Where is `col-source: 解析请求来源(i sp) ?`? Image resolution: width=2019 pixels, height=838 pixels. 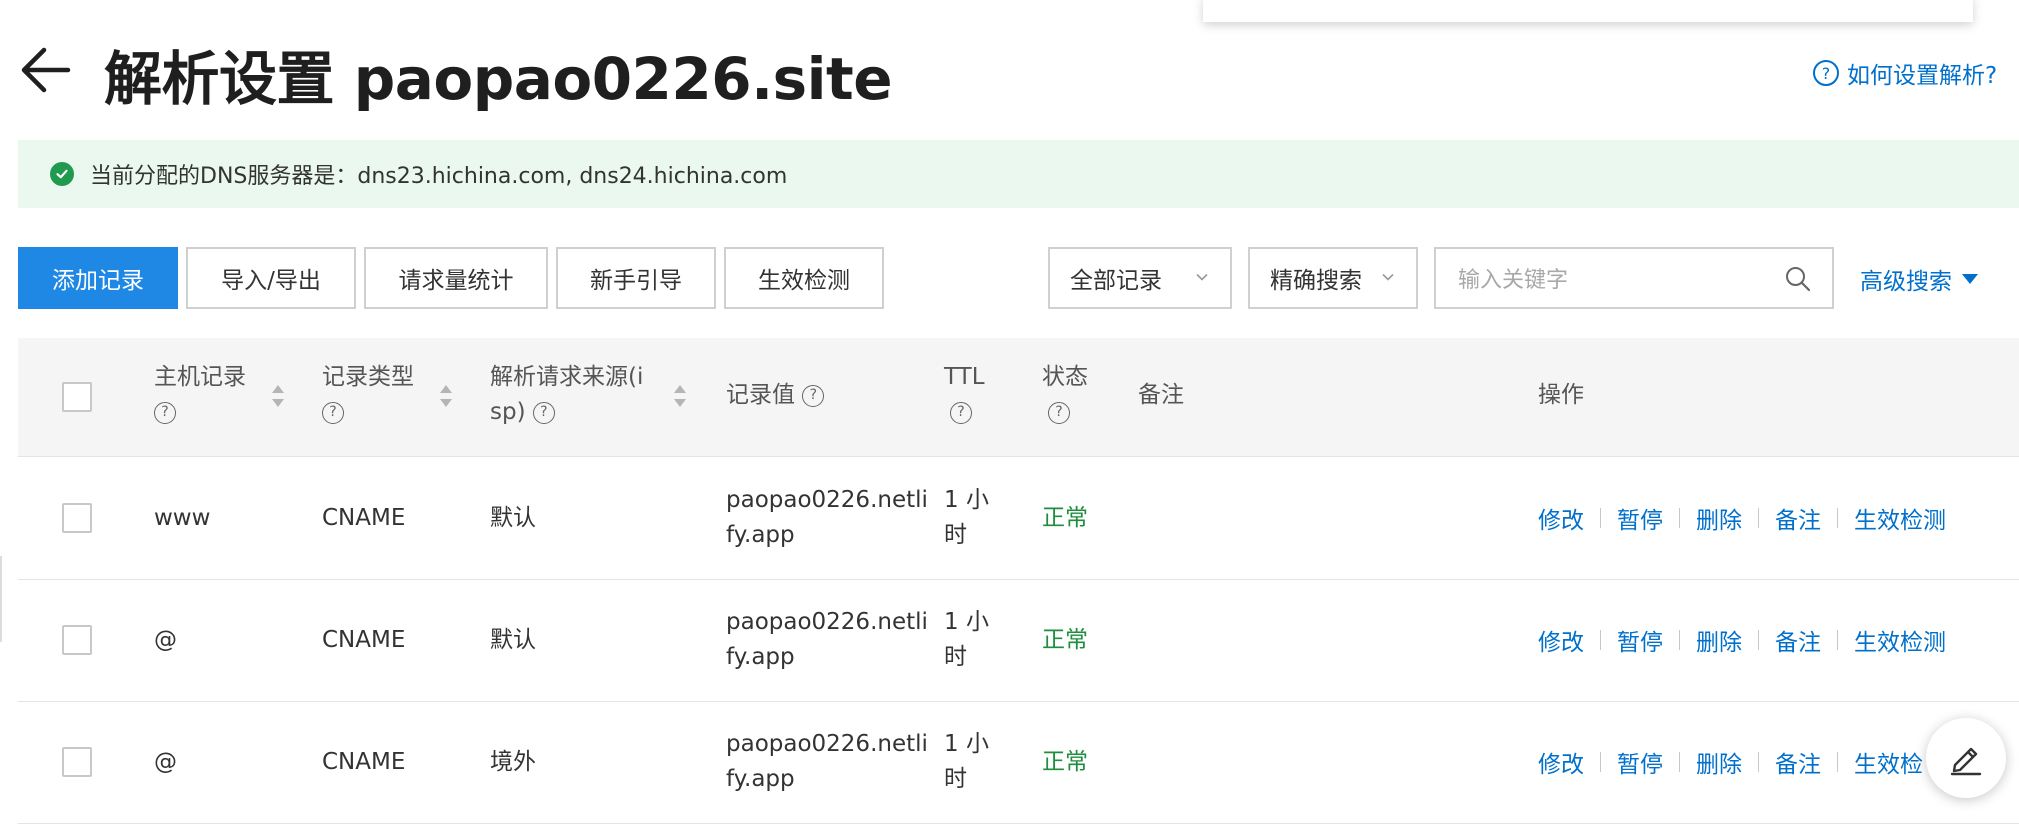
col-source: 解析请求来源(i sp) ? is located at coordinates (566, 395).